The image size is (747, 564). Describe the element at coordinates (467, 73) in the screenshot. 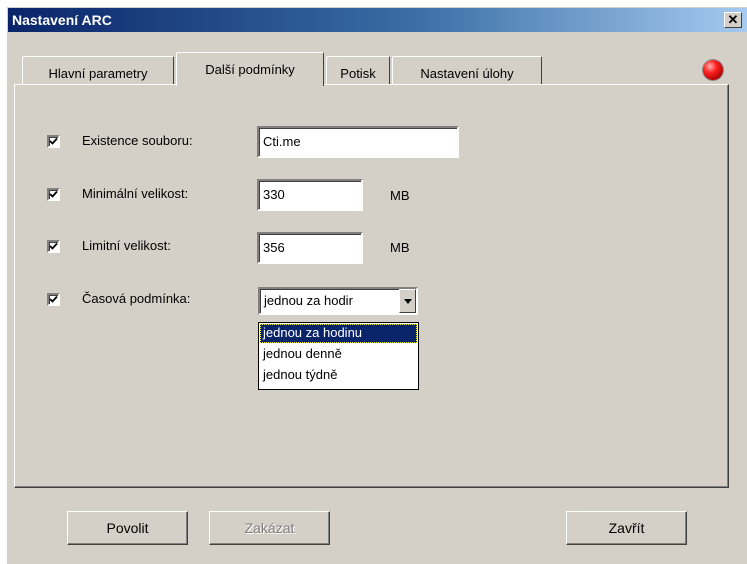

I see `tab-label: Nastavení úlohy` at that location.